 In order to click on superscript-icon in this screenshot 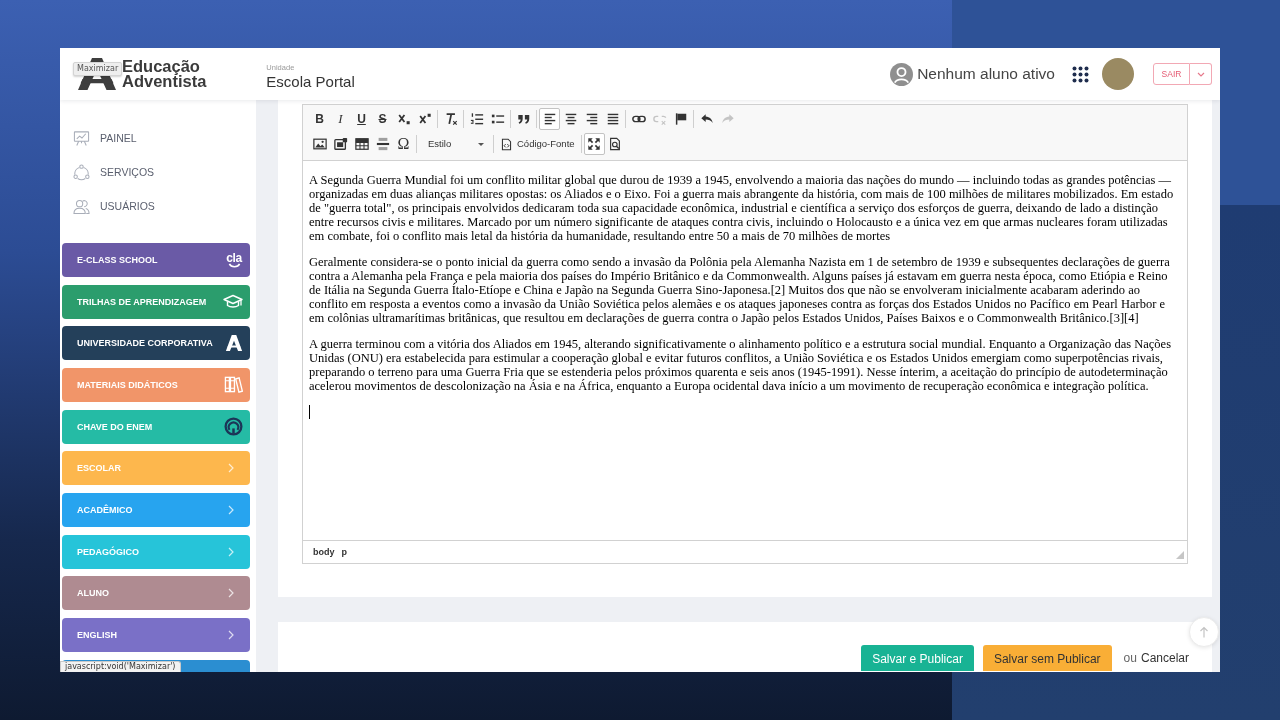, I will do `click(424, 119)`.